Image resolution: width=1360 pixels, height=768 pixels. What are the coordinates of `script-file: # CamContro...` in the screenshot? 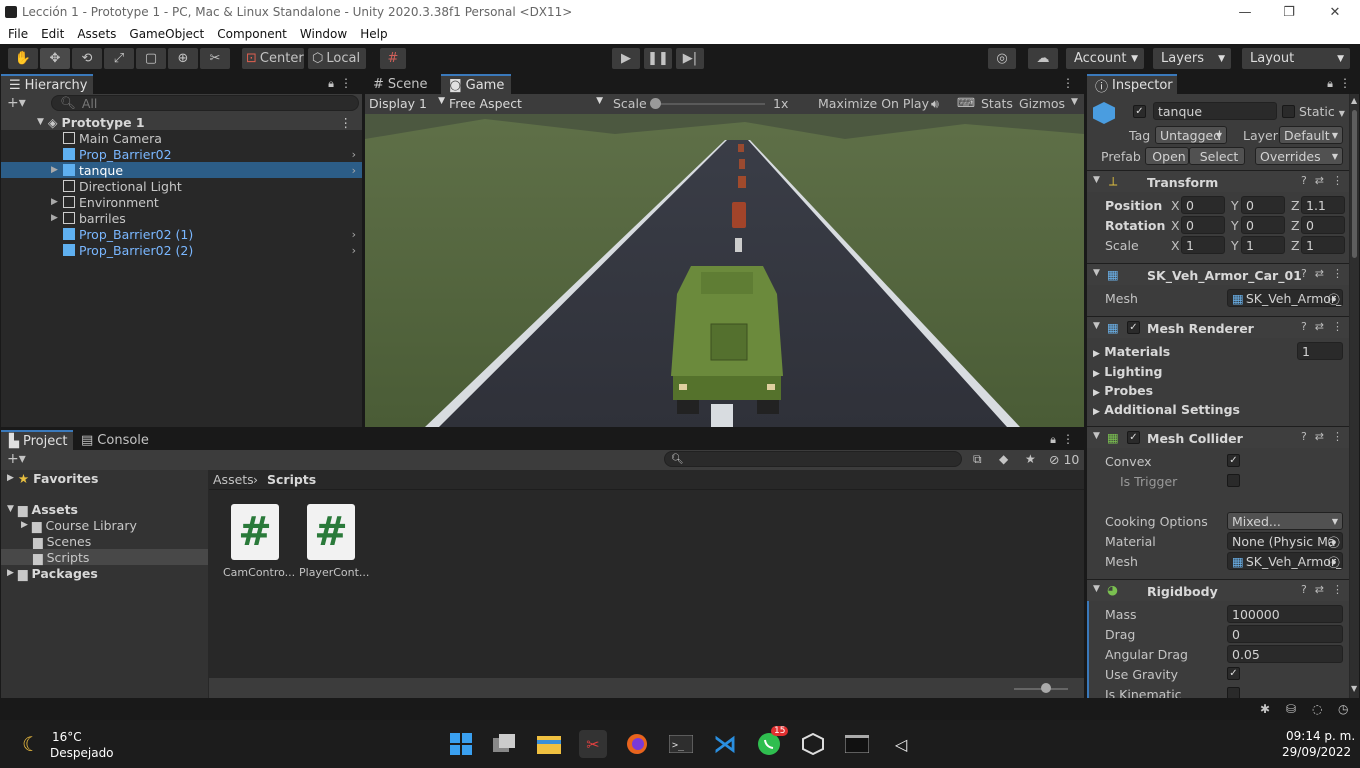 It's located at (259, 541).